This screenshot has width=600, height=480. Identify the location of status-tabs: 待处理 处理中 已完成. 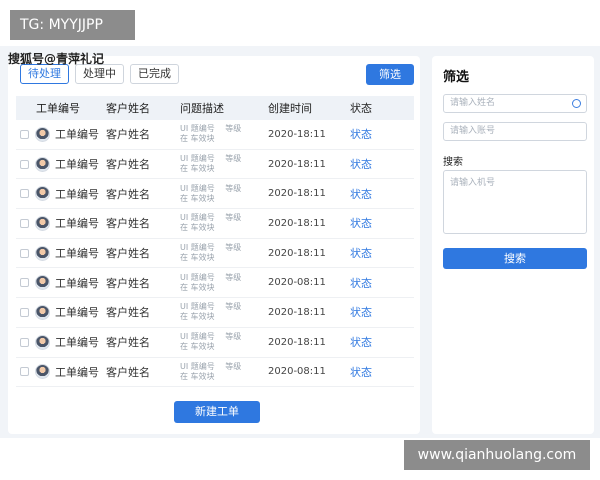
(99, 74).